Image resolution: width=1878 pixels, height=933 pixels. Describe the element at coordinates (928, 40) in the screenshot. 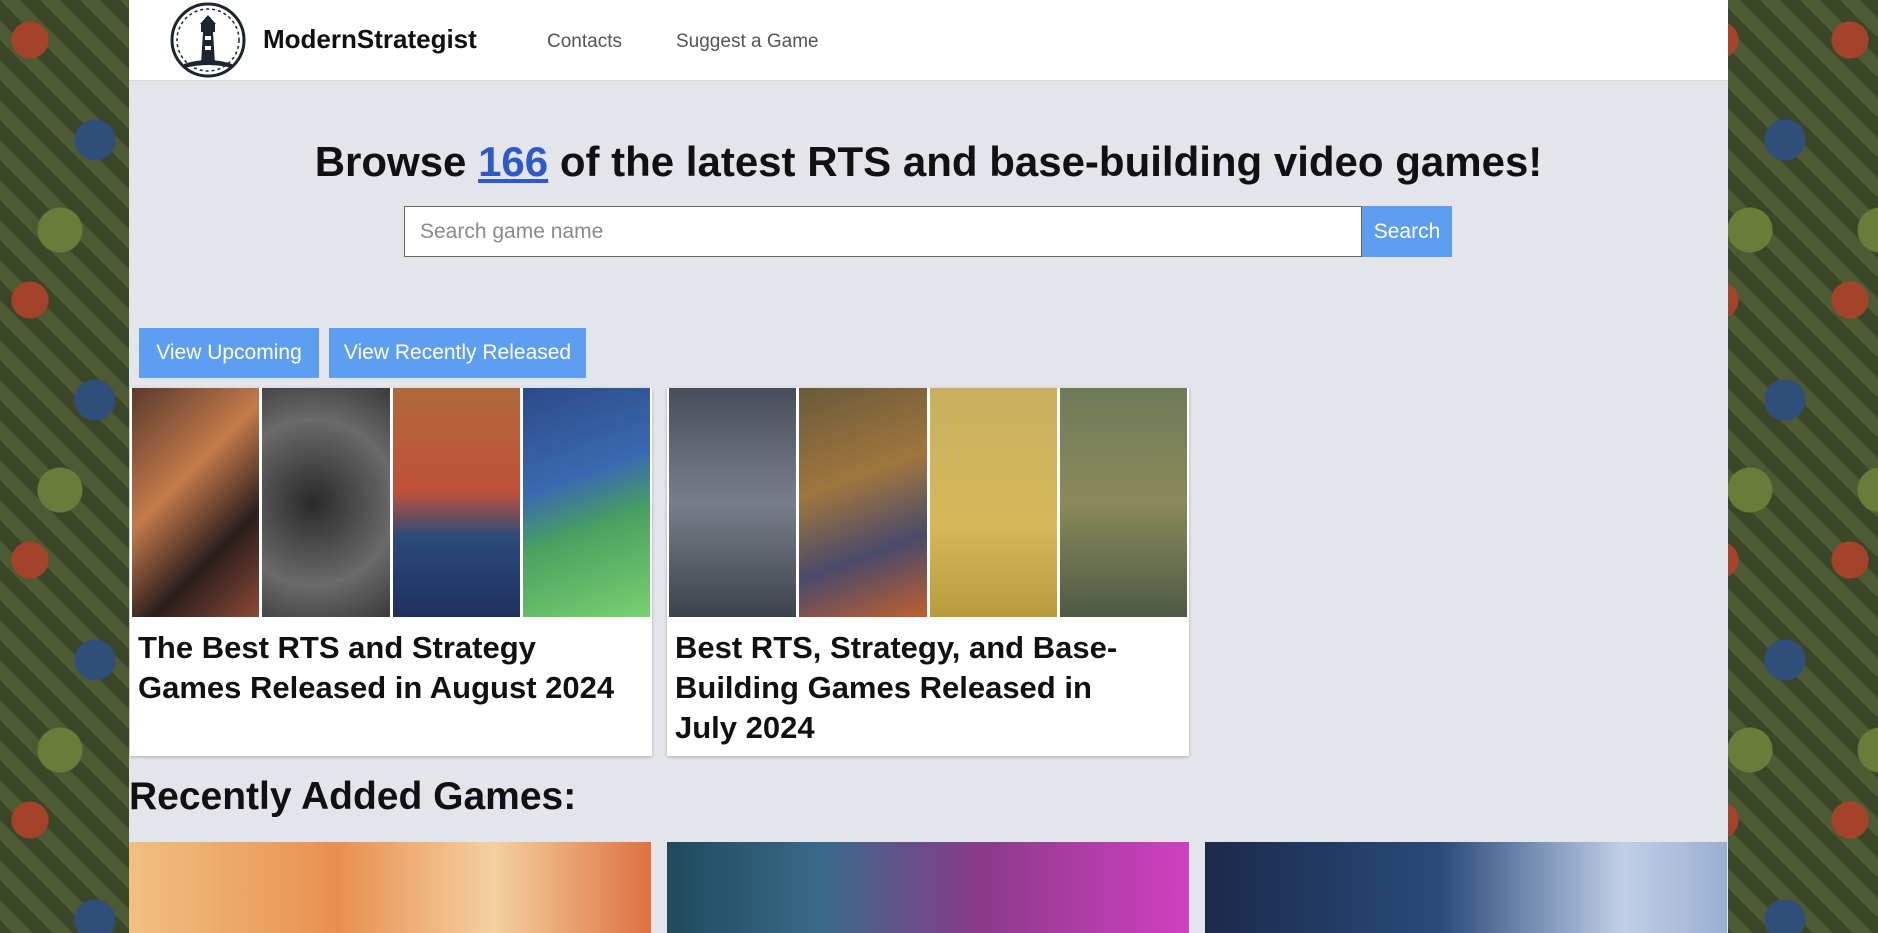

I see `navbar: ModernStrategist Contacts Suggest a Game` at that location.